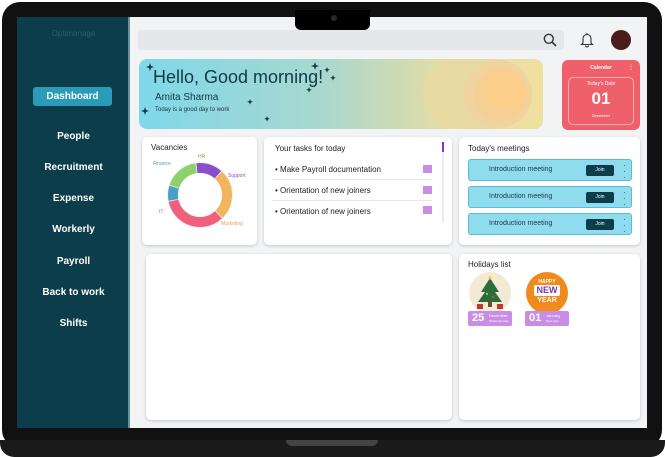  What do you see at coordinates (547, 290) in the screenshot?
I see `new-year-text-2: NEW` at bounding box center [547, 290].